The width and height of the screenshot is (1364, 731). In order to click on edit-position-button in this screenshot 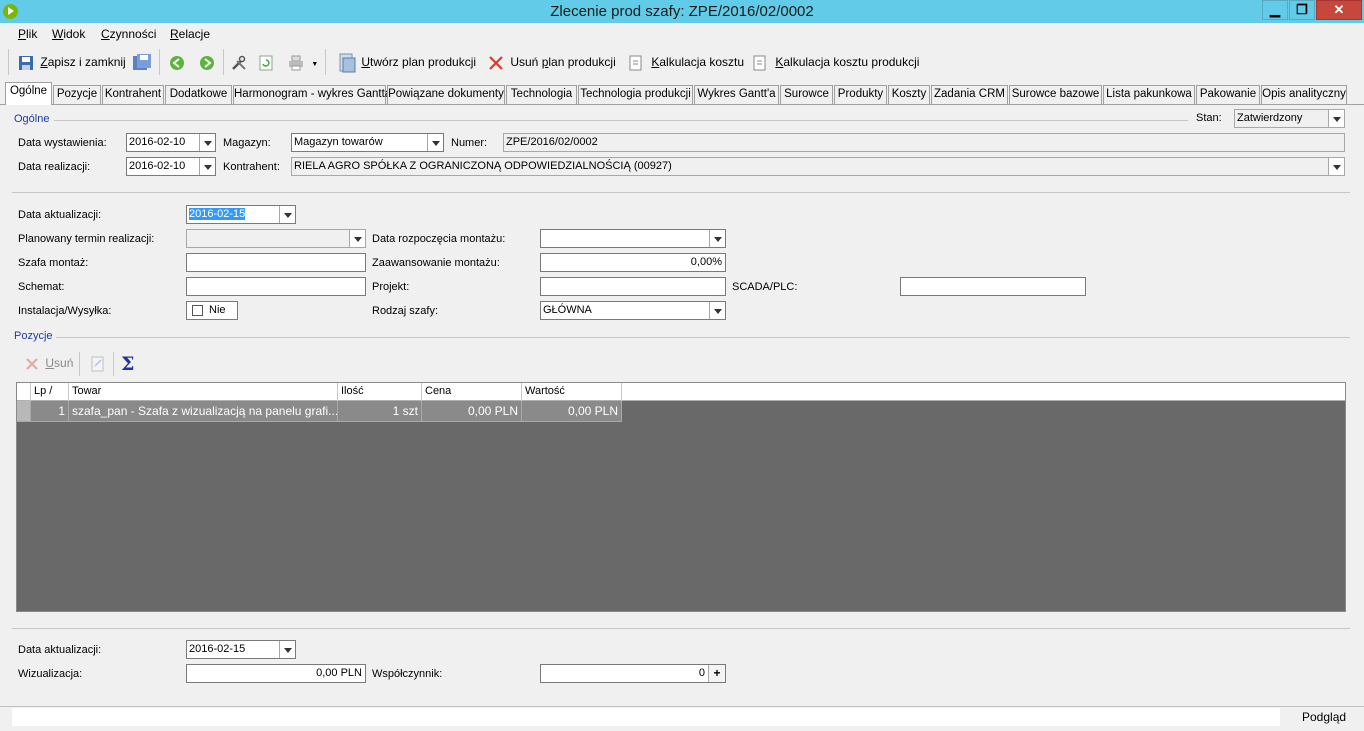, I will do `click(98, 364)`.